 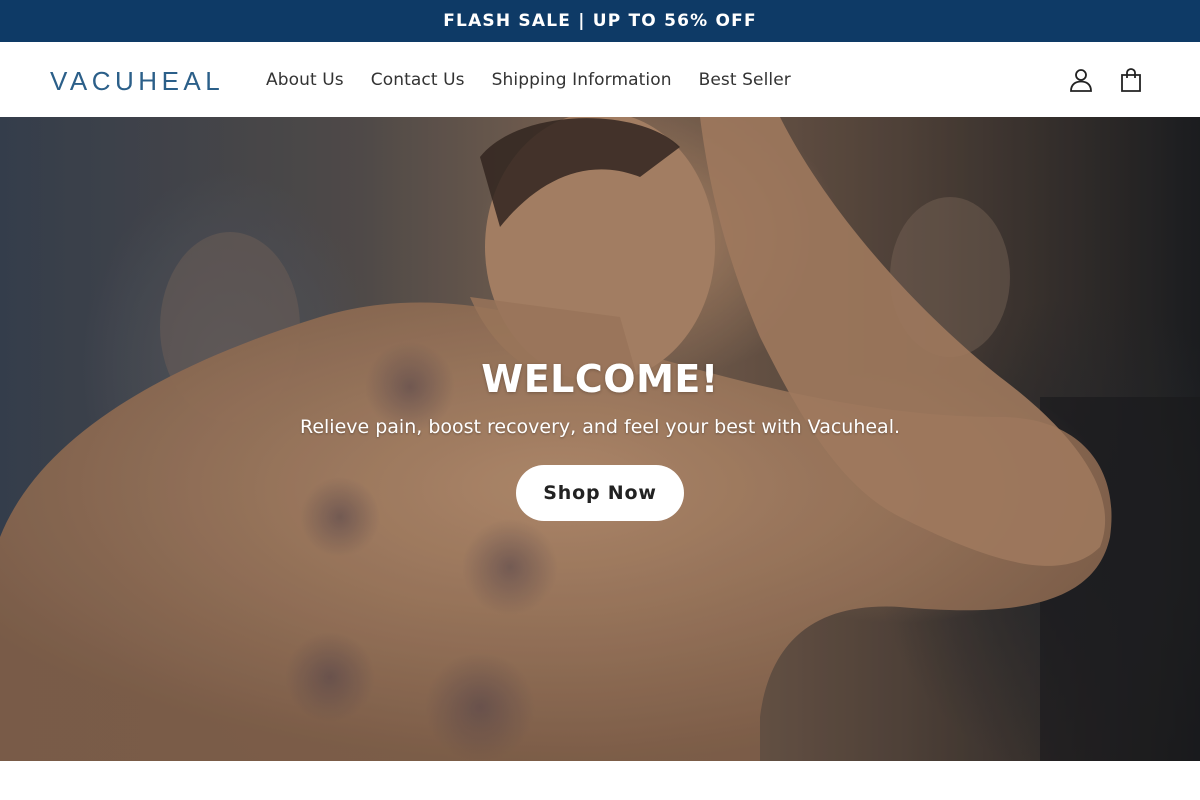 What do you see at coordinates (1081, 80) in the screenshot?
I see `account-icon` at bounding box center [1081, 80].